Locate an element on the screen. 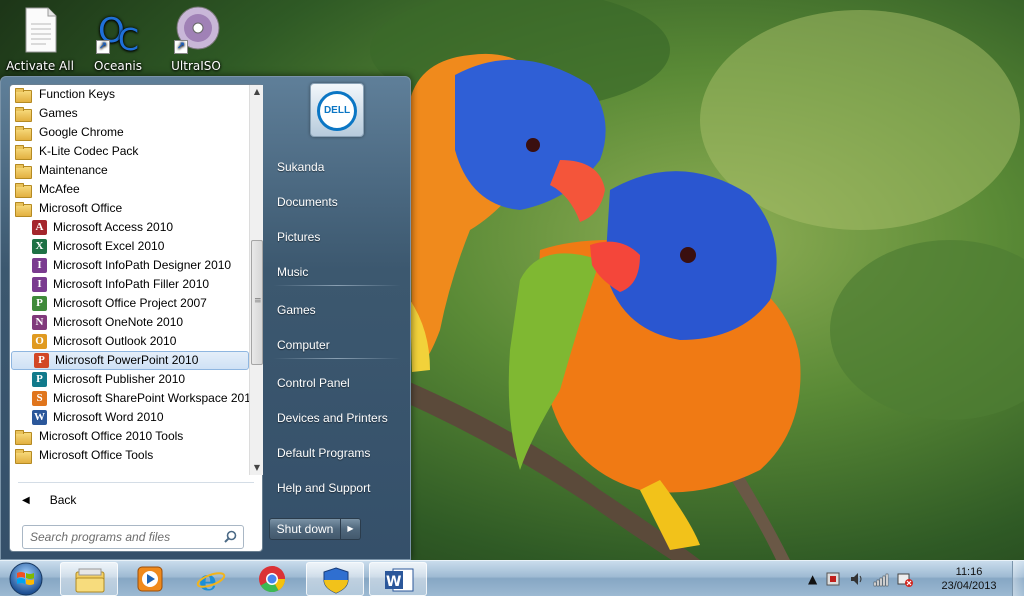 The width and height of the screenshot is (1024, 596). desktop-icon-ultraiso: ↗ UltraISO is located at coordinates (196, 38).